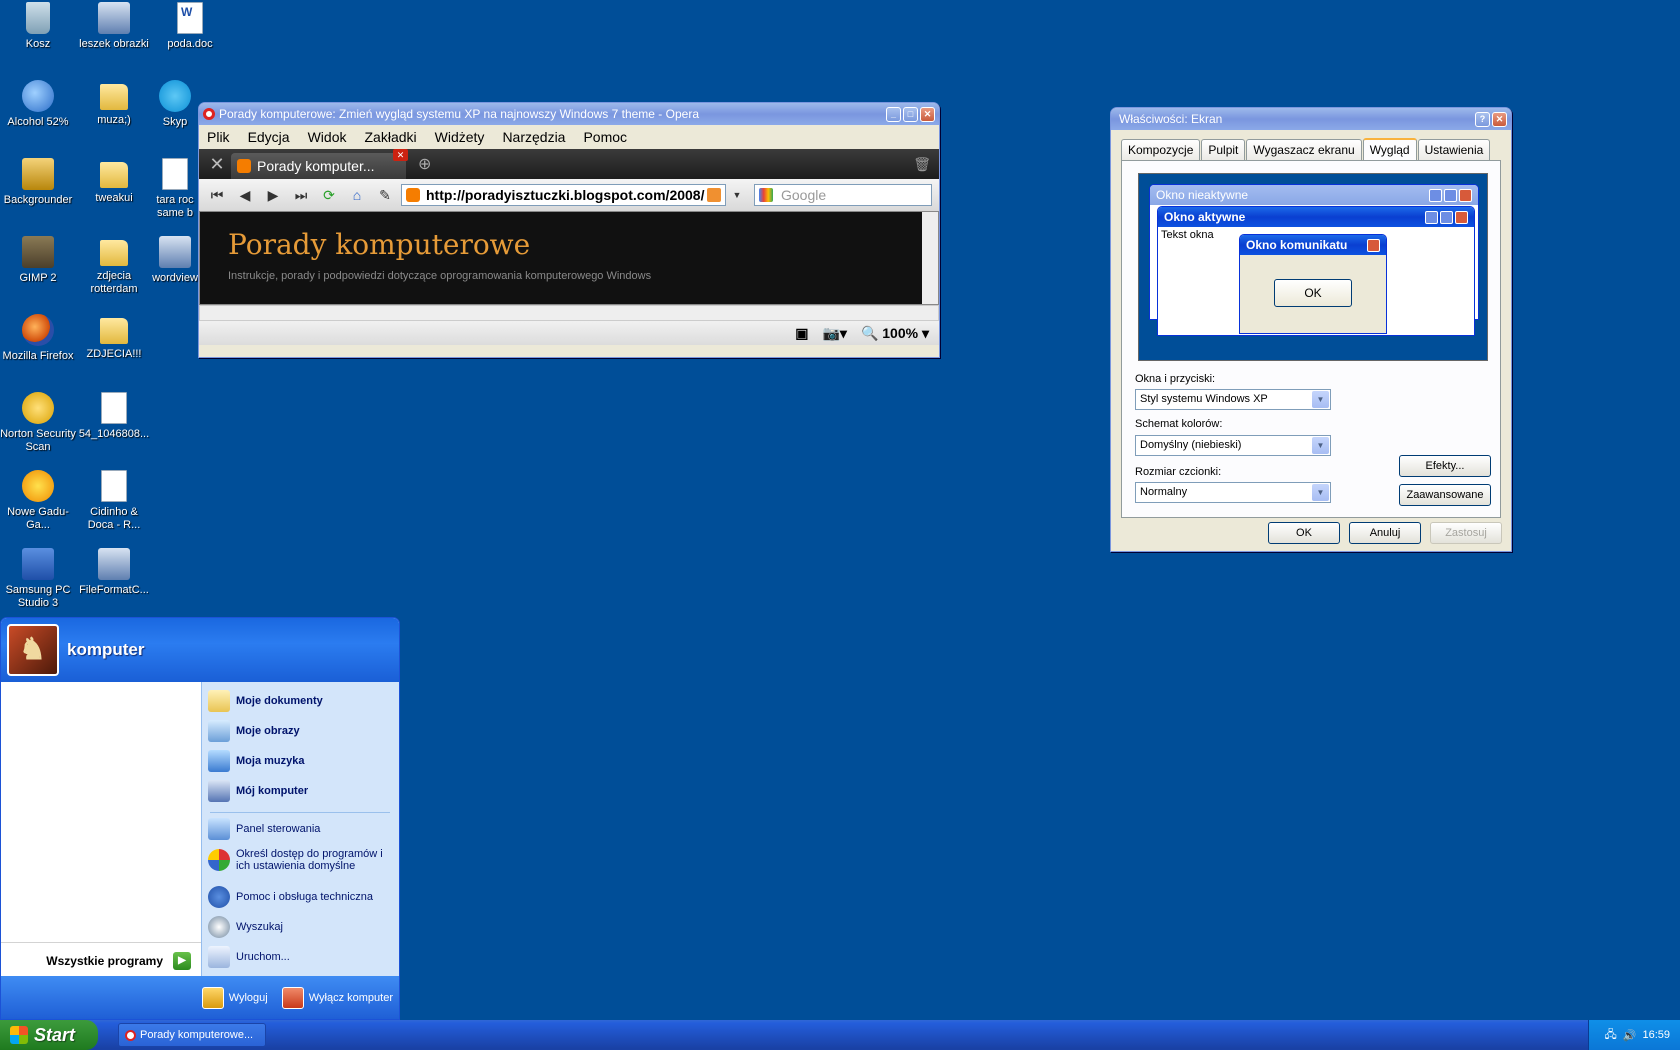 This screenshot has width=1680, height=1050. Describe the element at coordinates (922, 164) in the screenshot. I see `trash-icon: 🗑` at that location.